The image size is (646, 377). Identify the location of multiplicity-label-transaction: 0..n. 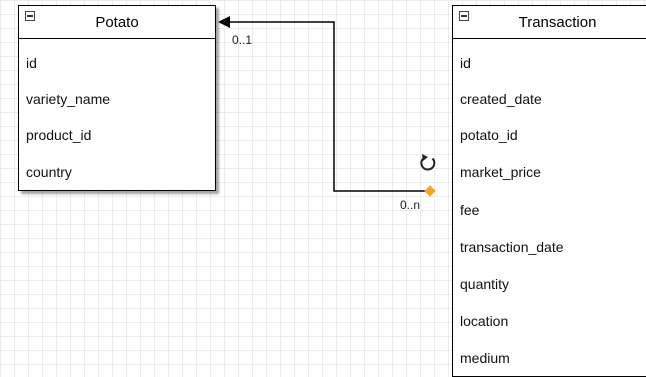
(410, 205).